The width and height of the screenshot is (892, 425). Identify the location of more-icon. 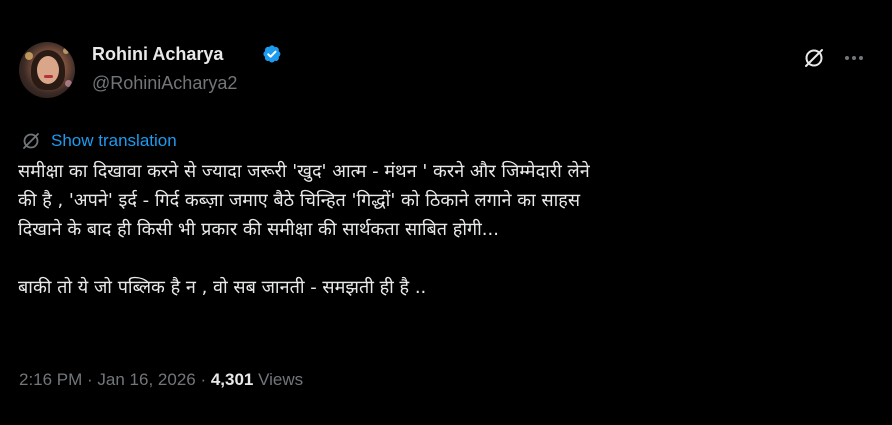
(854, 58).